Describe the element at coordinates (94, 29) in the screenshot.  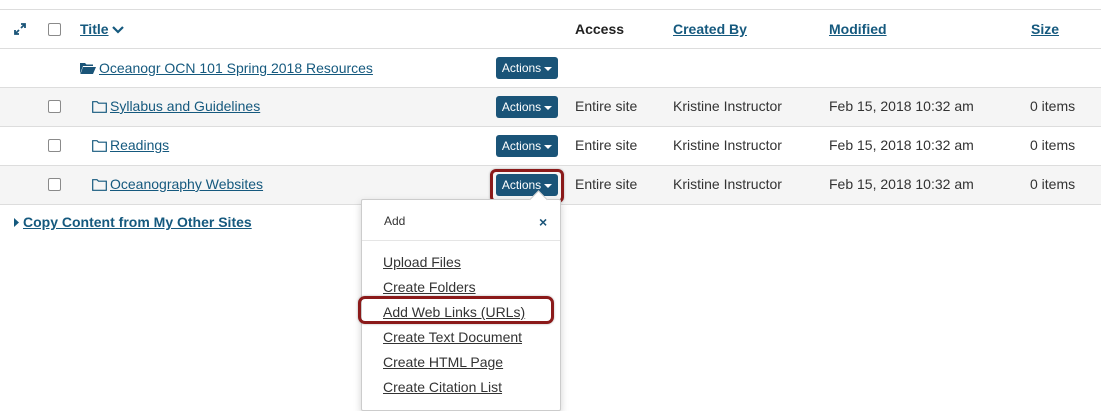
I see `title-header-label: Title` at that location.